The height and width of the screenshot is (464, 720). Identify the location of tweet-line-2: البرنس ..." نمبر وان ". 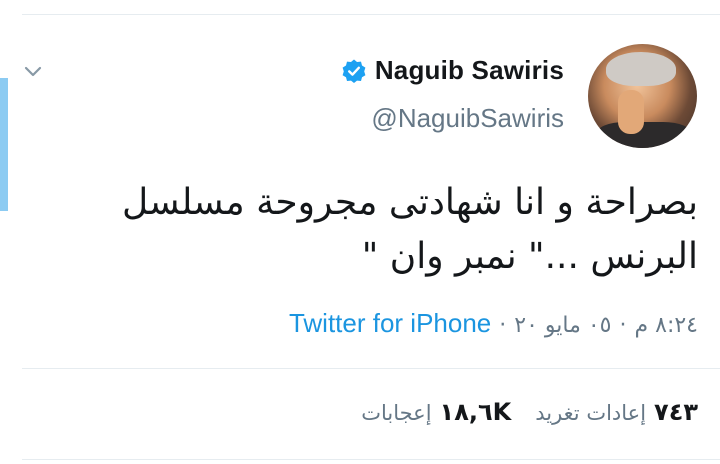
(529, 256).